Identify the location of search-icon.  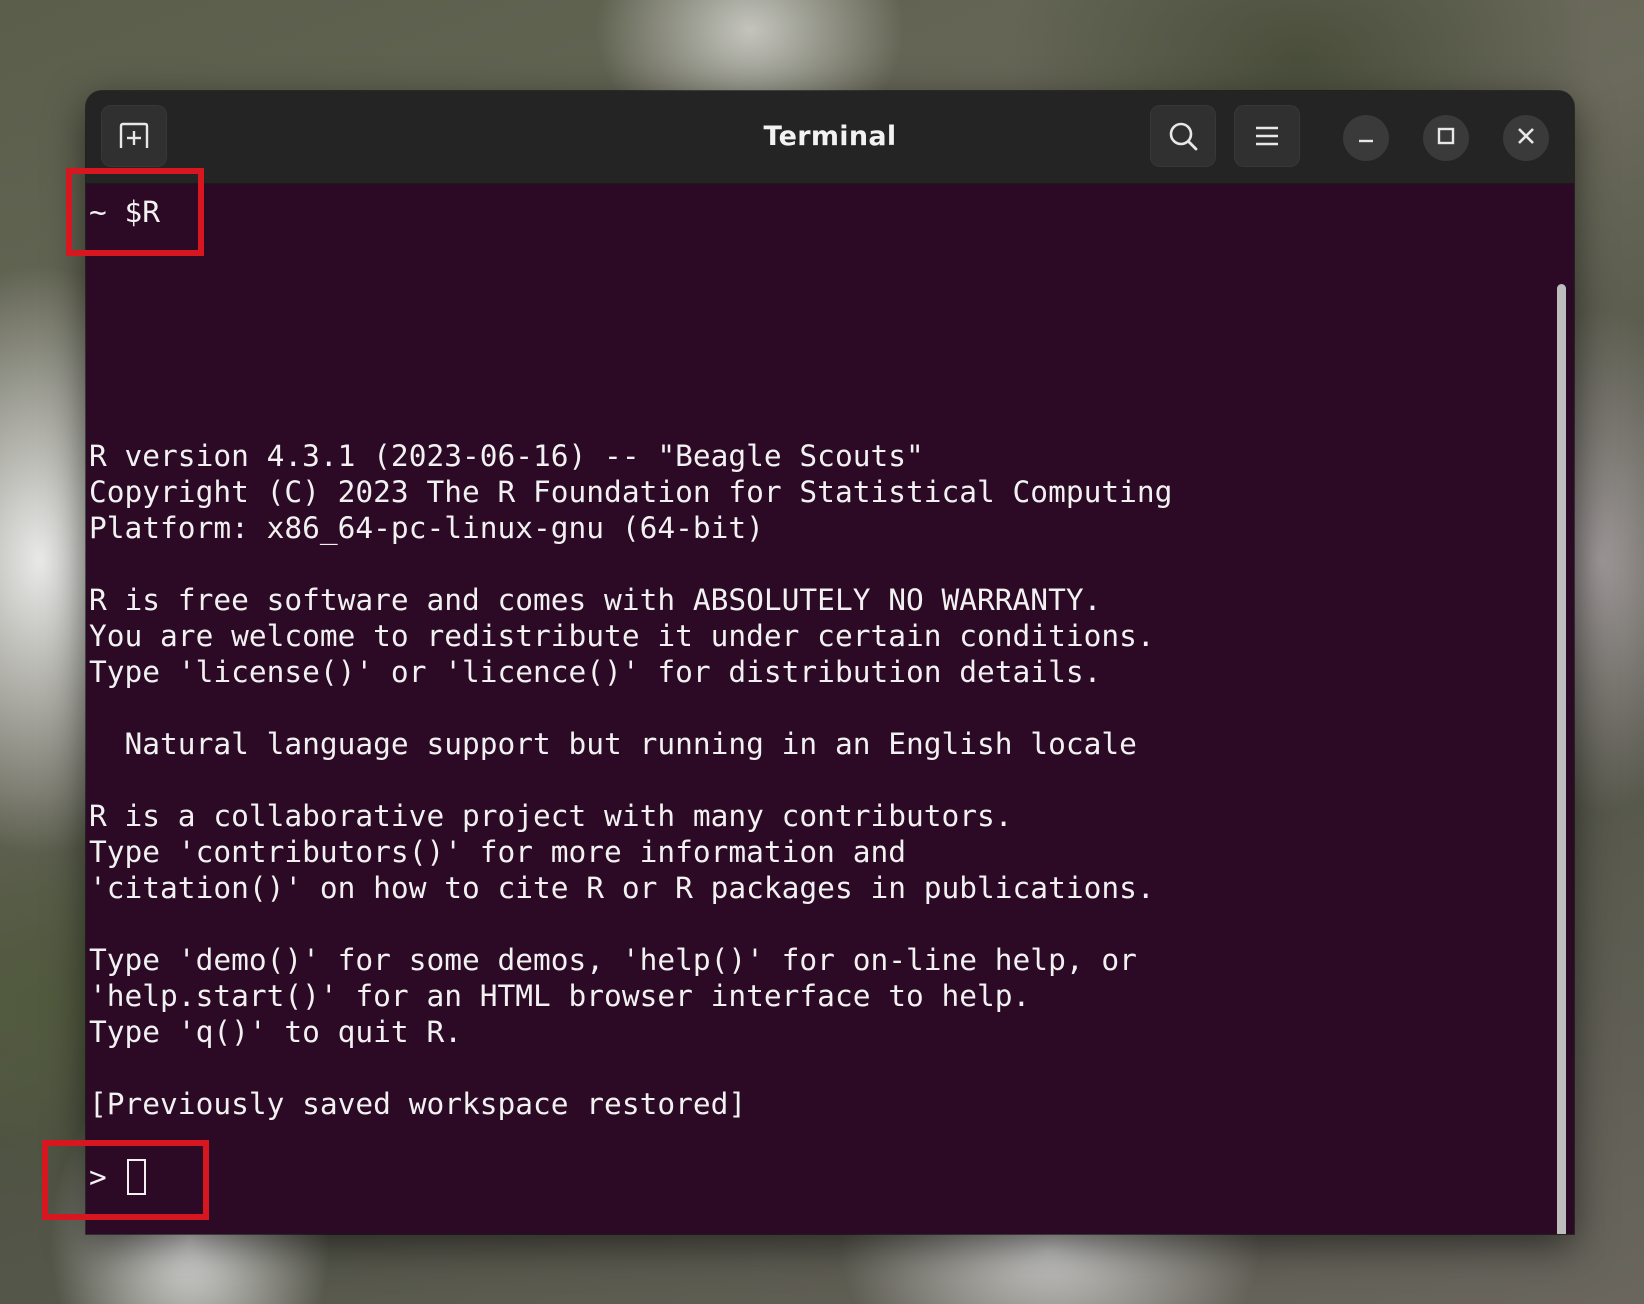
(1183, 136).